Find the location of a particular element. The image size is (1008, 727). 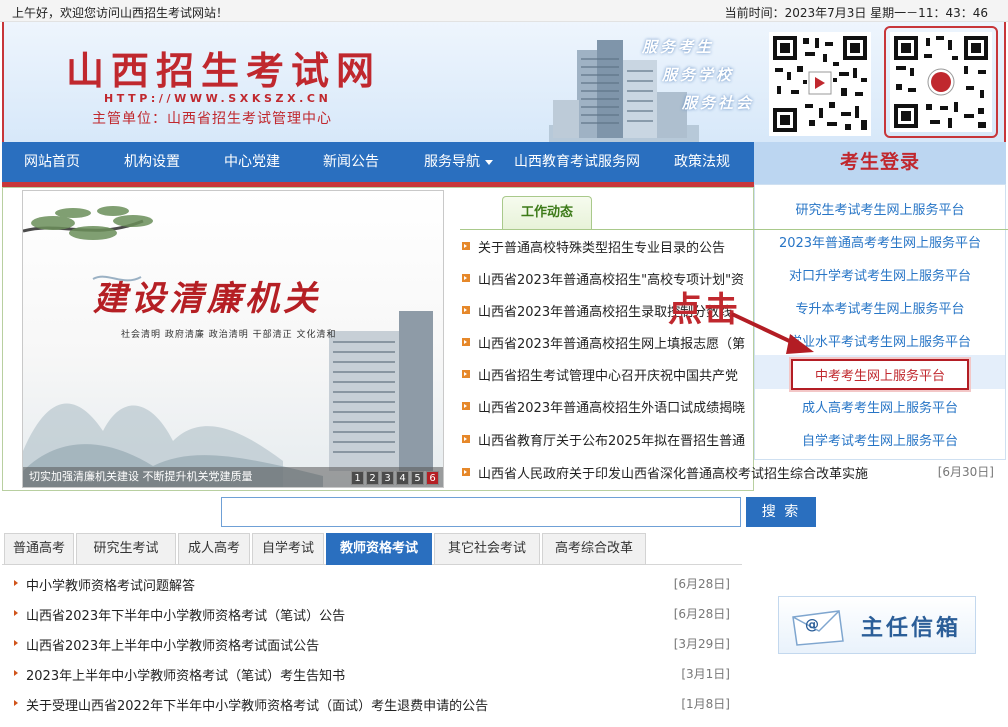

qr-code-wechat is located at coordinates (820, 84).